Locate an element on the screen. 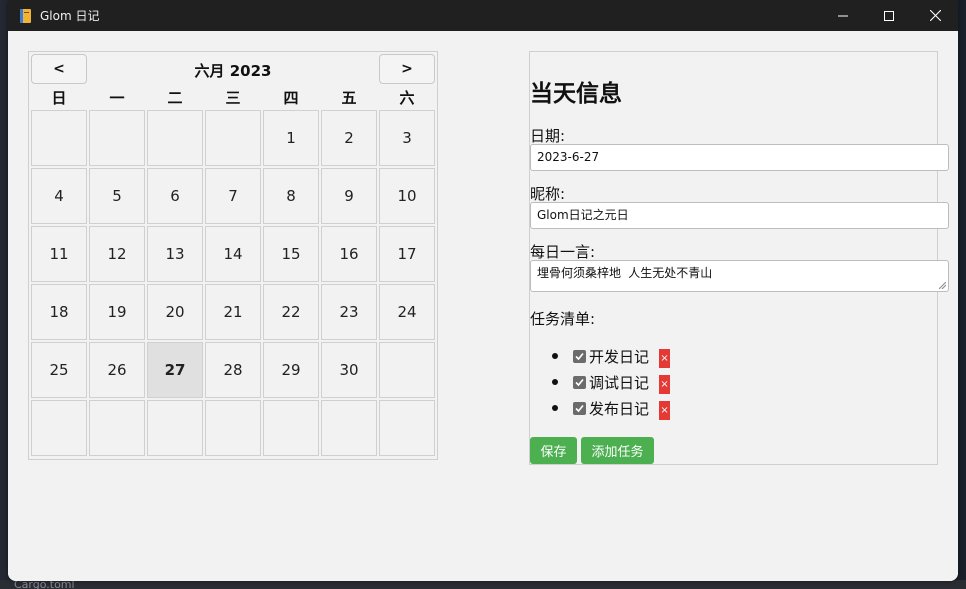 This screenshot has height=589, width=966. quote-textarea: 埋骨何须桑梓地 人生无处不青山 is located at coordinates (739, 276).